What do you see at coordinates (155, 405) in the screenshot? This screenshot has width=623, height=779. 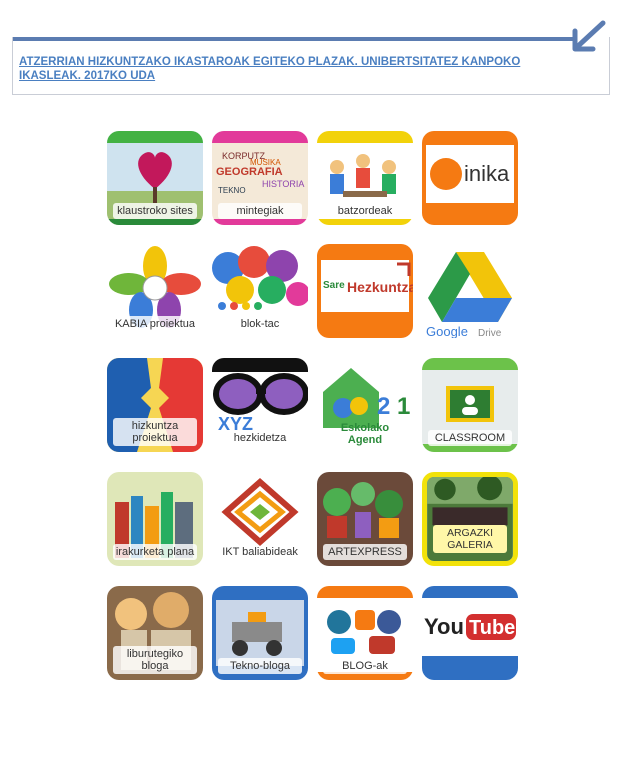 I see `tile-hizkuntza-proiektua: hizkuntza proiektua` at bounding box center [155, 405].